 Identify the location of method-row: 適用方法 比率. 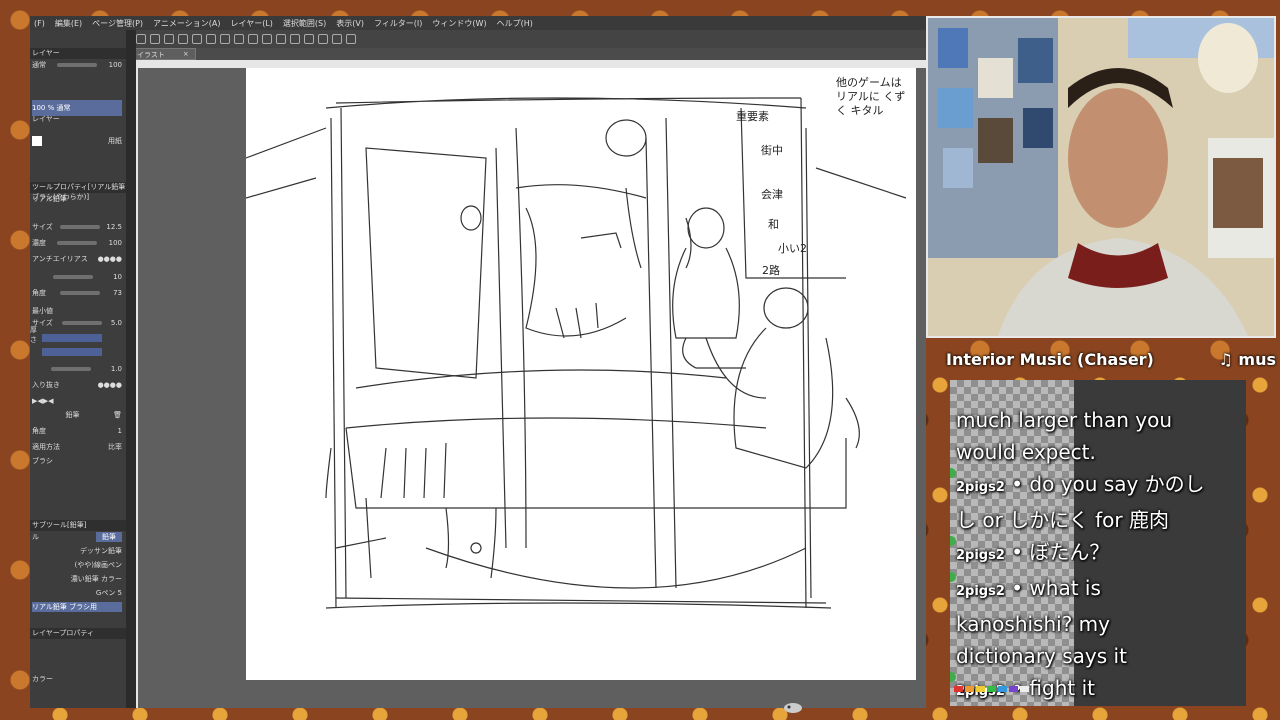
(77, 447).